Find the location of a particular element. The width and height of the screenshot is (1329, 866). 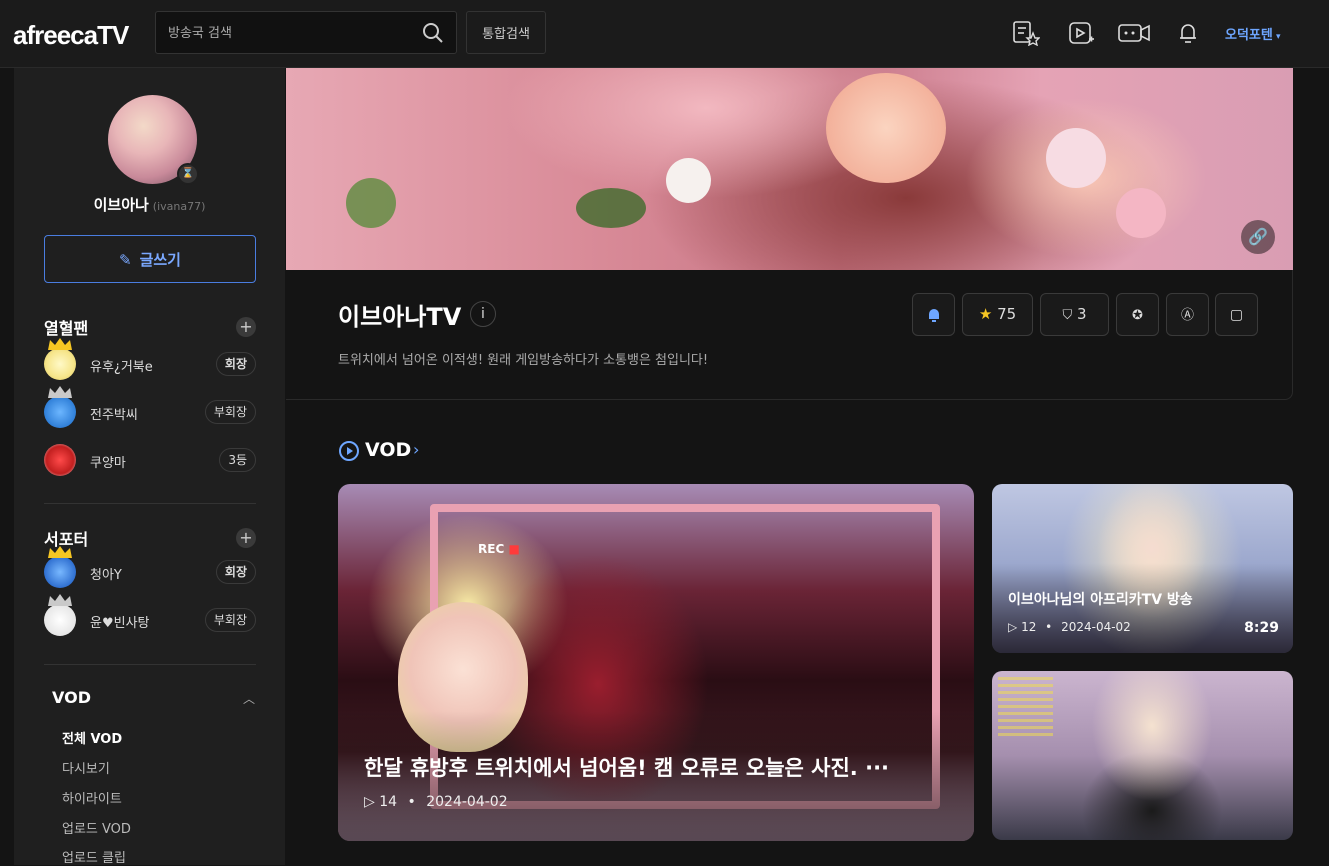

top-bar: afreecaTV 통합검색 오덕포텐 ▾ is located at coordinates (664, 34).